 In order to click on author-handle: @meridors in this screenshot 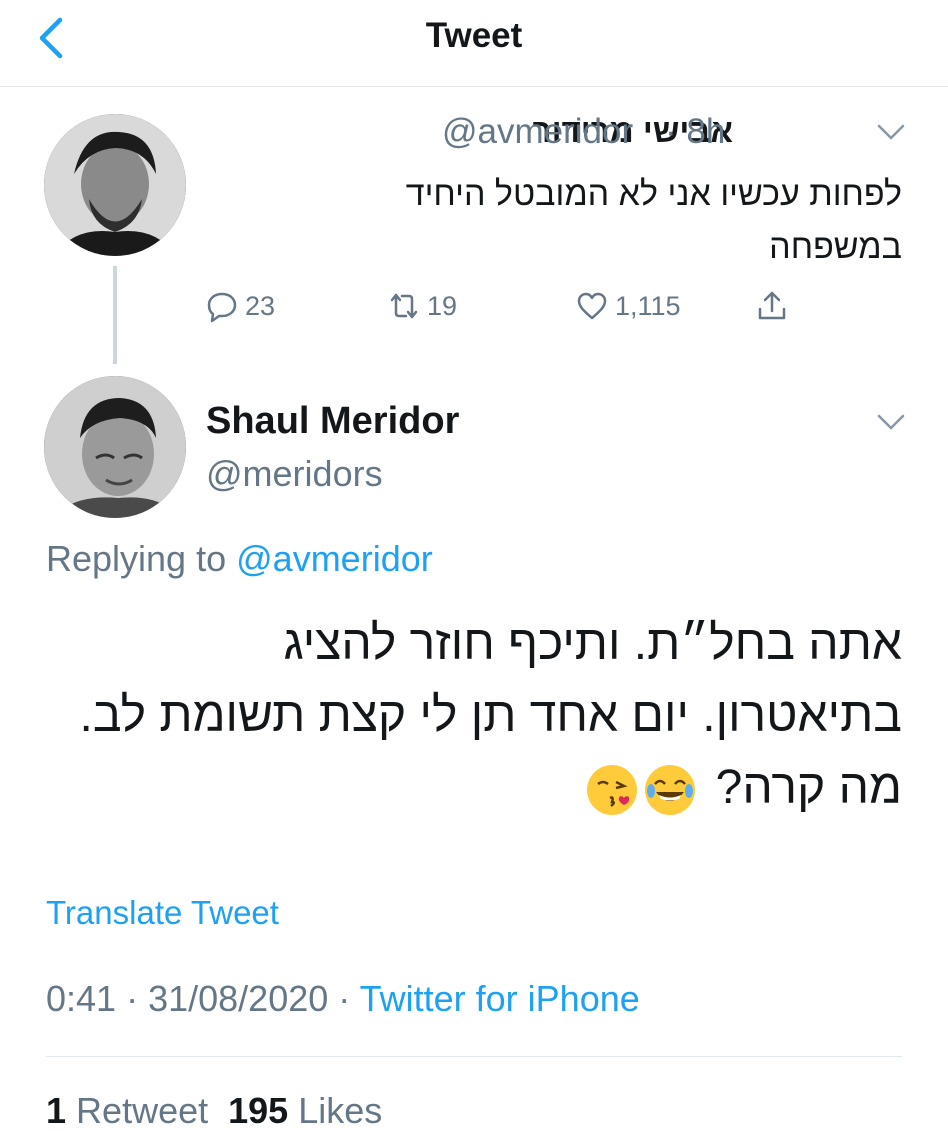, I will do `click(294, 474)`.